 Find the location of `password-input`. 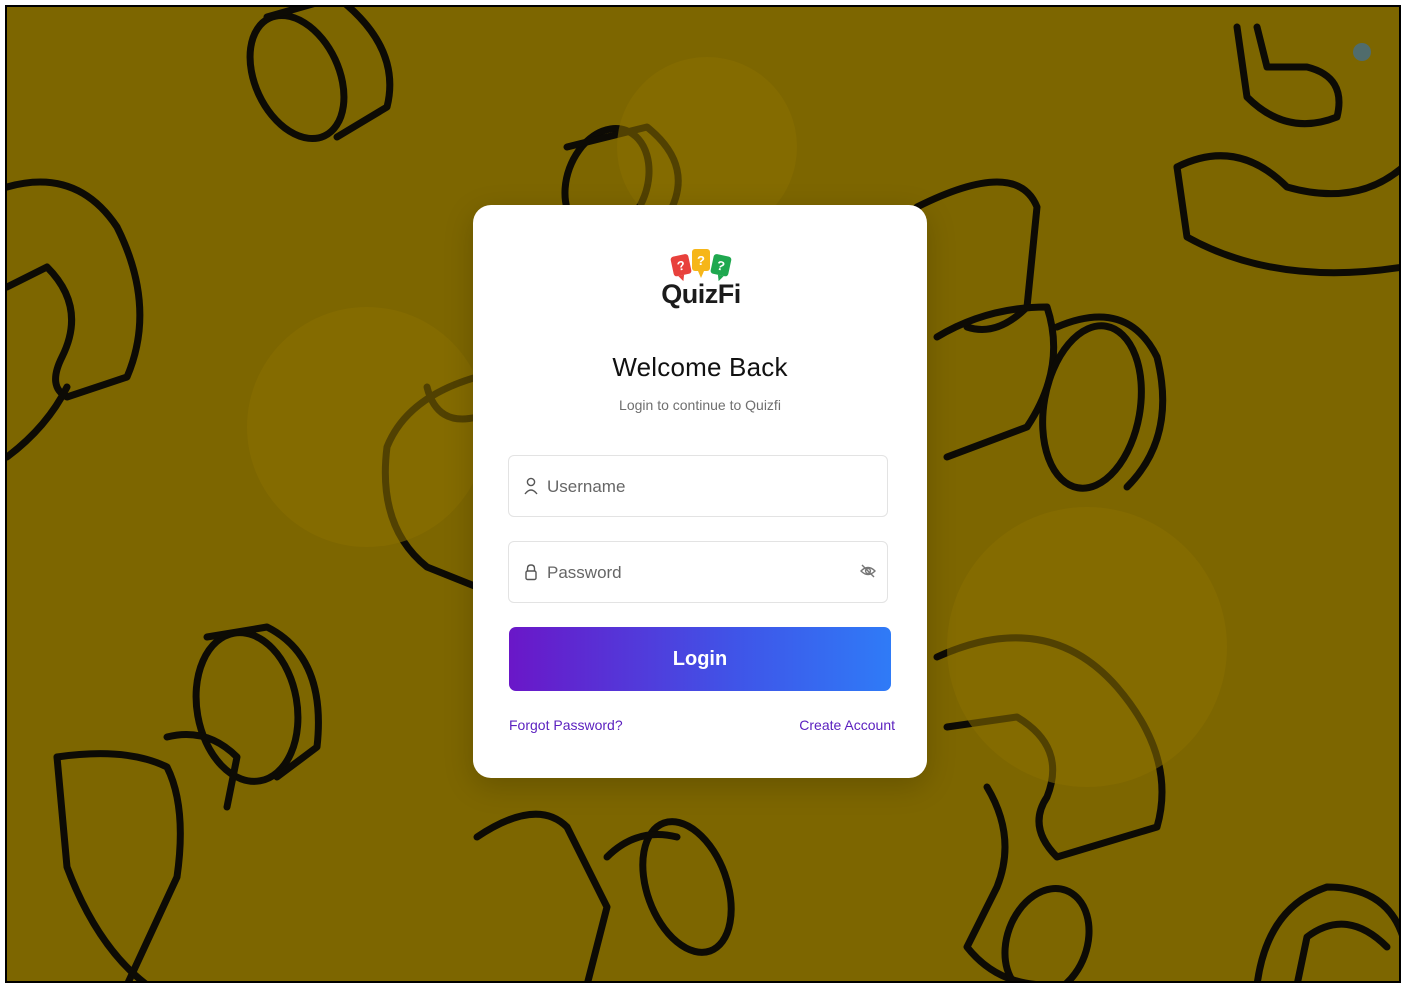

password-input is located at coordinates (697, 573).